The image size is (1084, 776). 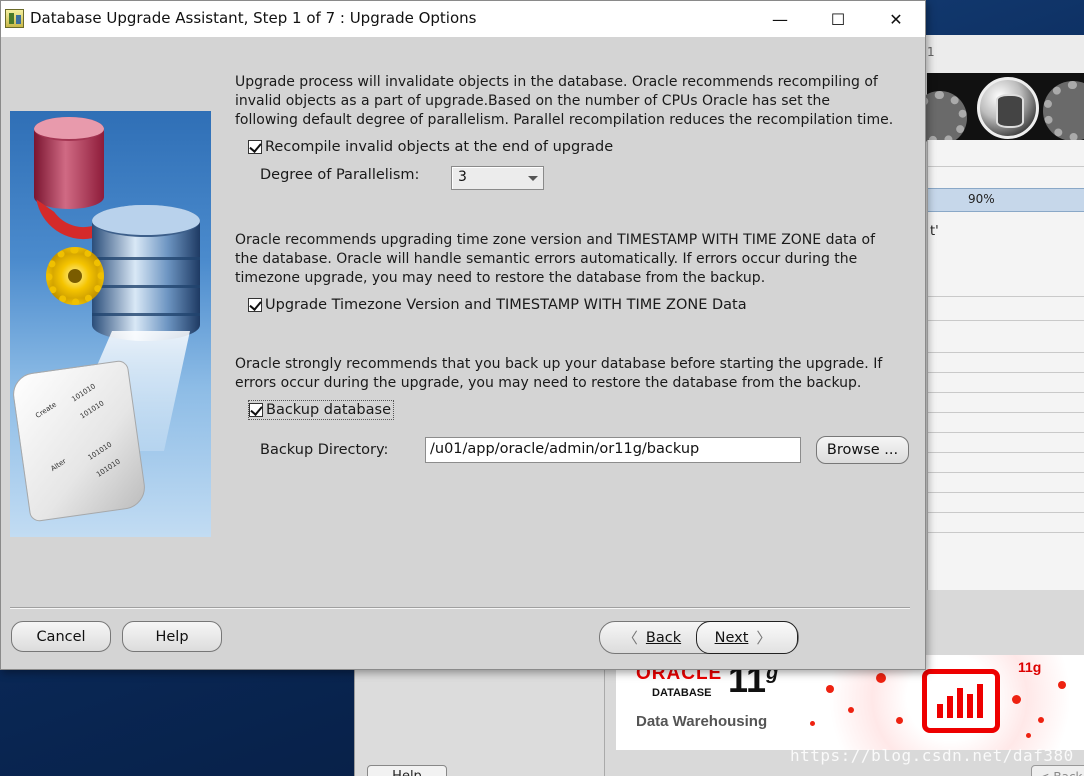 I want to click on oracle-product: DATABASE, so click(x=682, y=693).